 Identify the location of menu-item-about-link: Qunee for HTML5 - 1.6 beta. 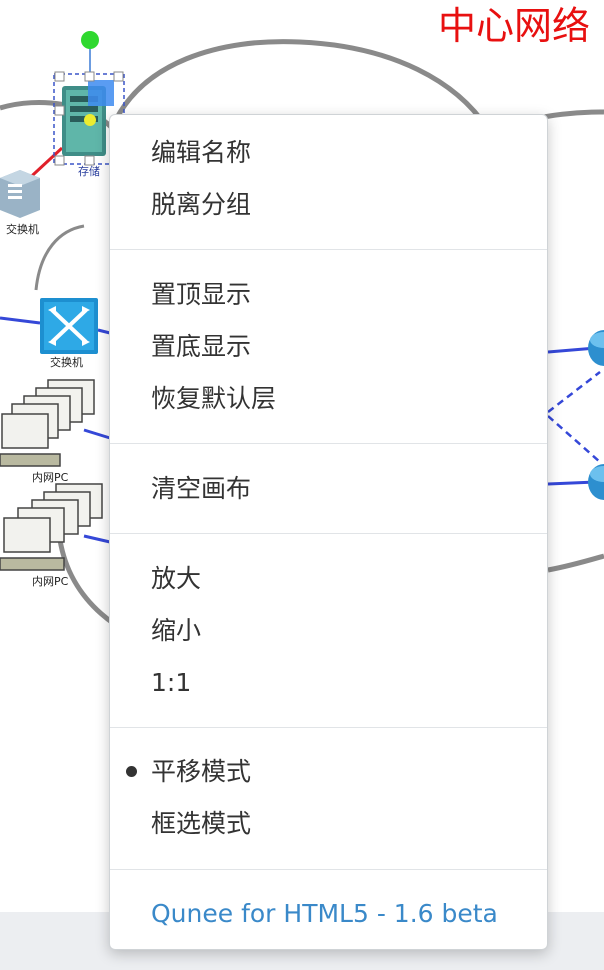
(328, 914).